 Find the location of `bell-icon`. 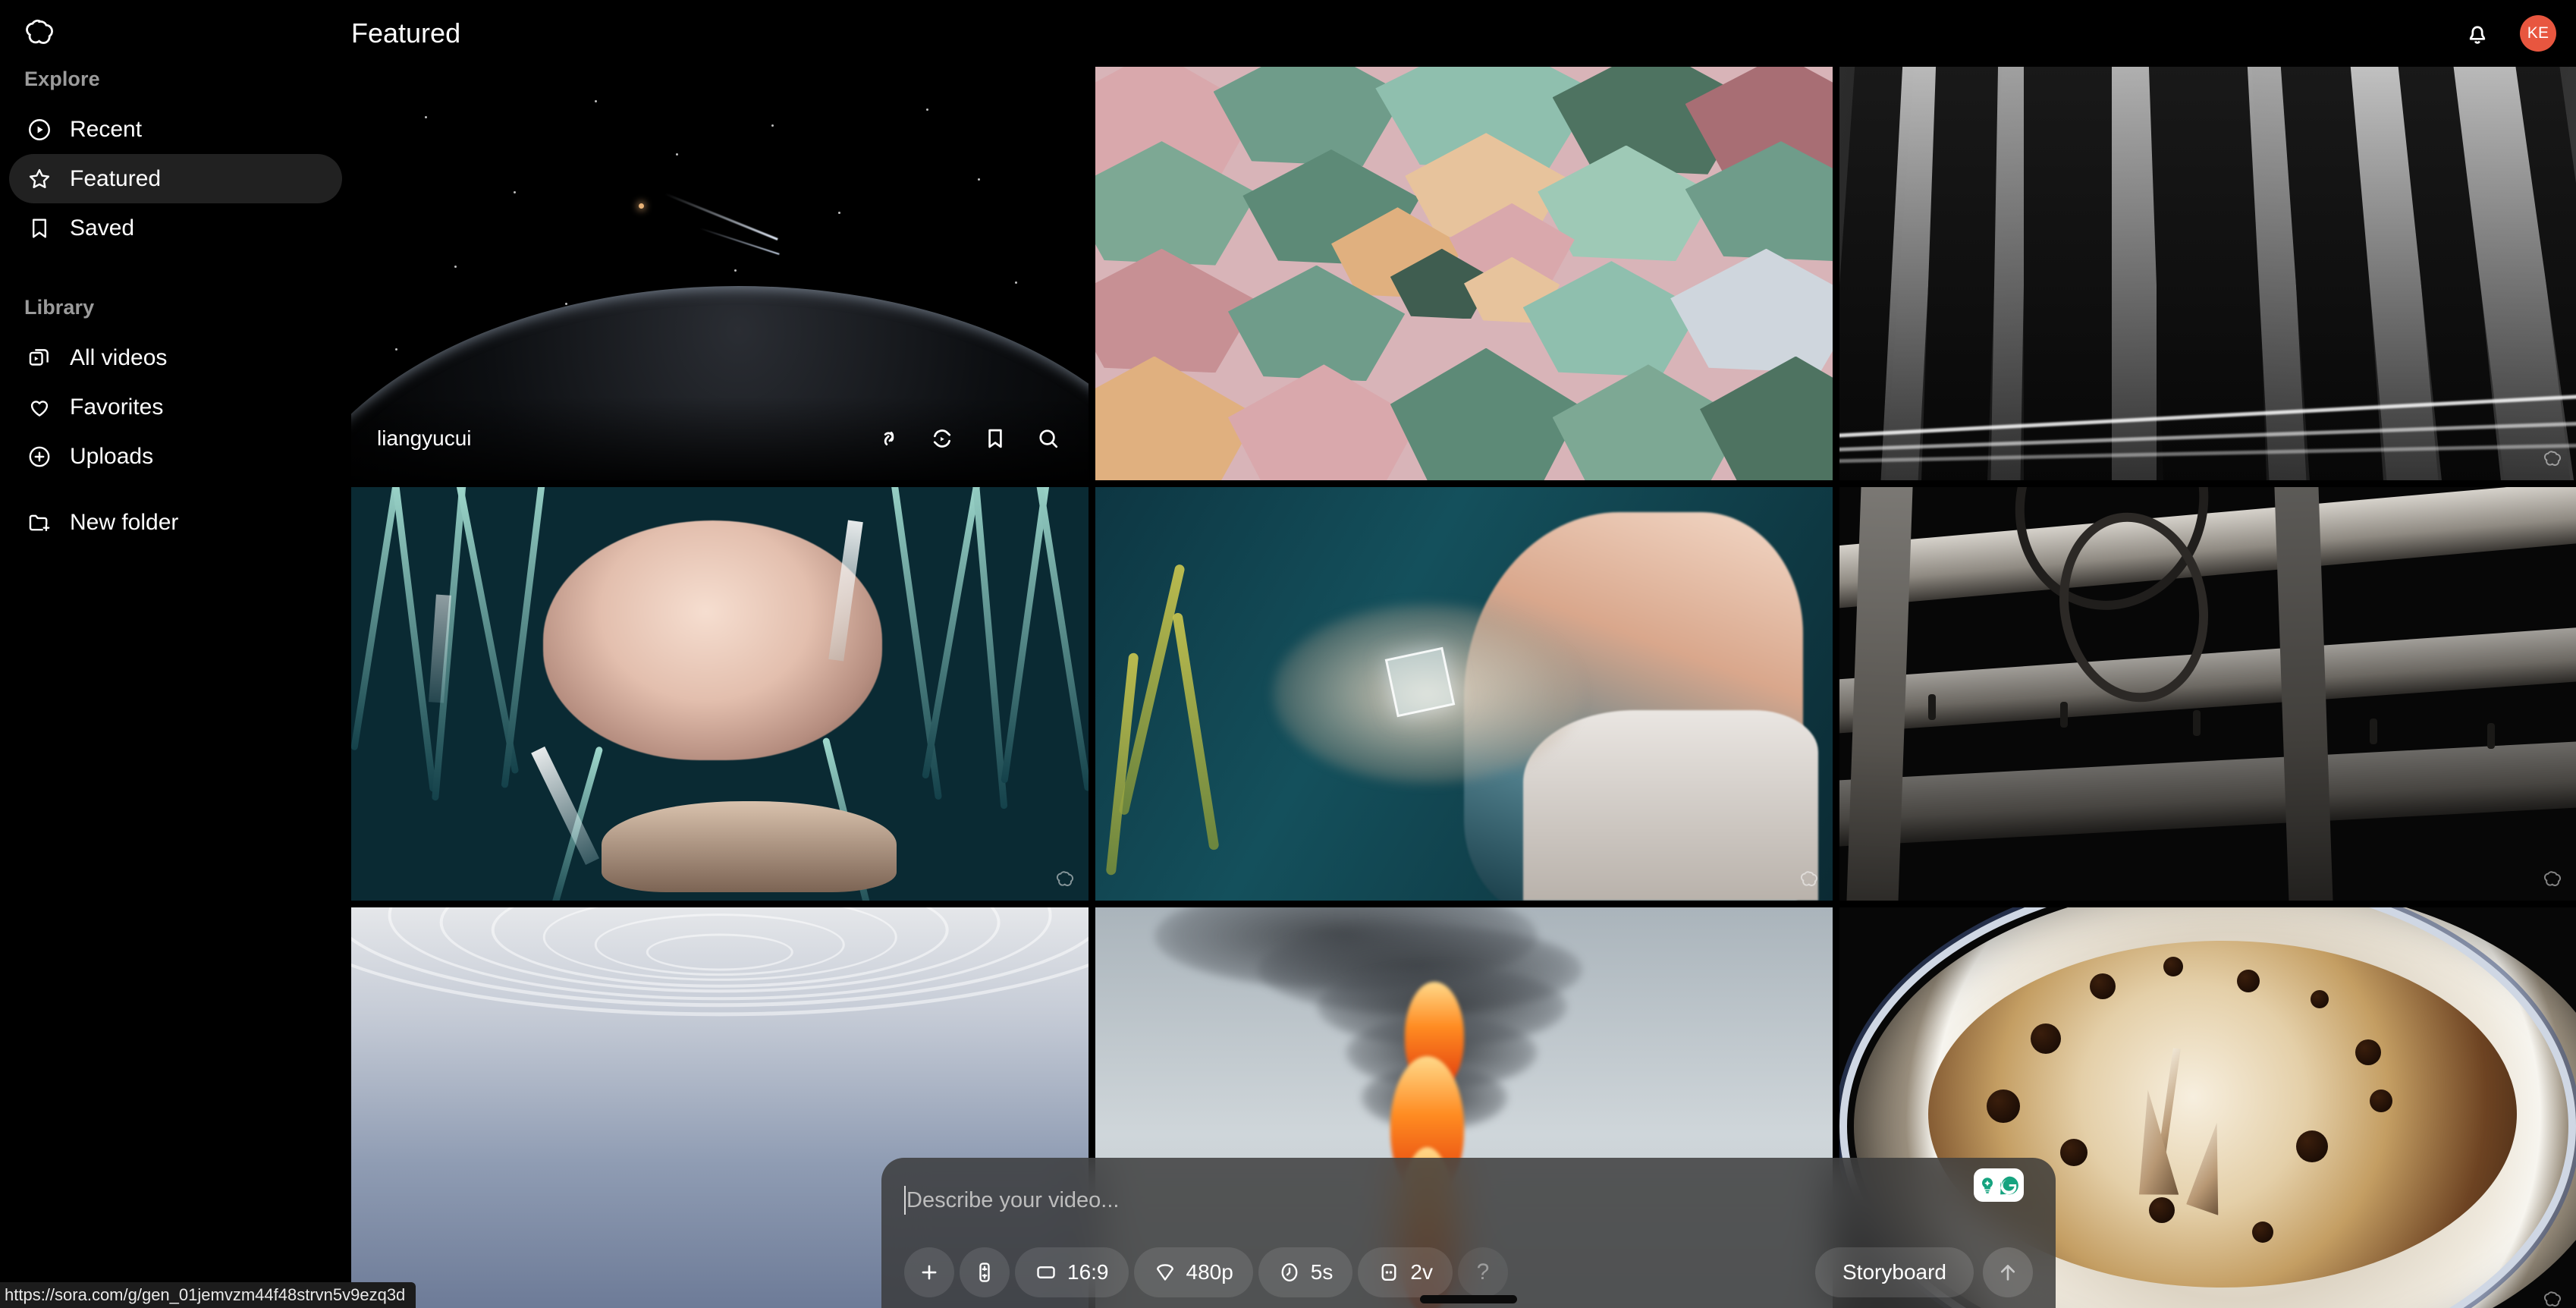

bell-icon is located at coordinates (2477, 33).